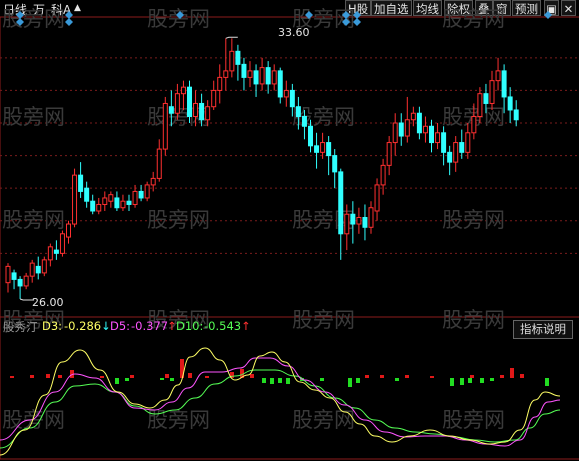  I want to click on indicator-help-button: 指标说明, so click(543, 329).